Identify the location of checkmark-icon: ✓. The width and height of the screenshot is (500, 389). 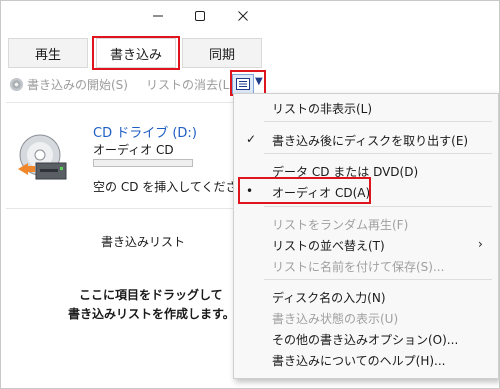
(251, 139).